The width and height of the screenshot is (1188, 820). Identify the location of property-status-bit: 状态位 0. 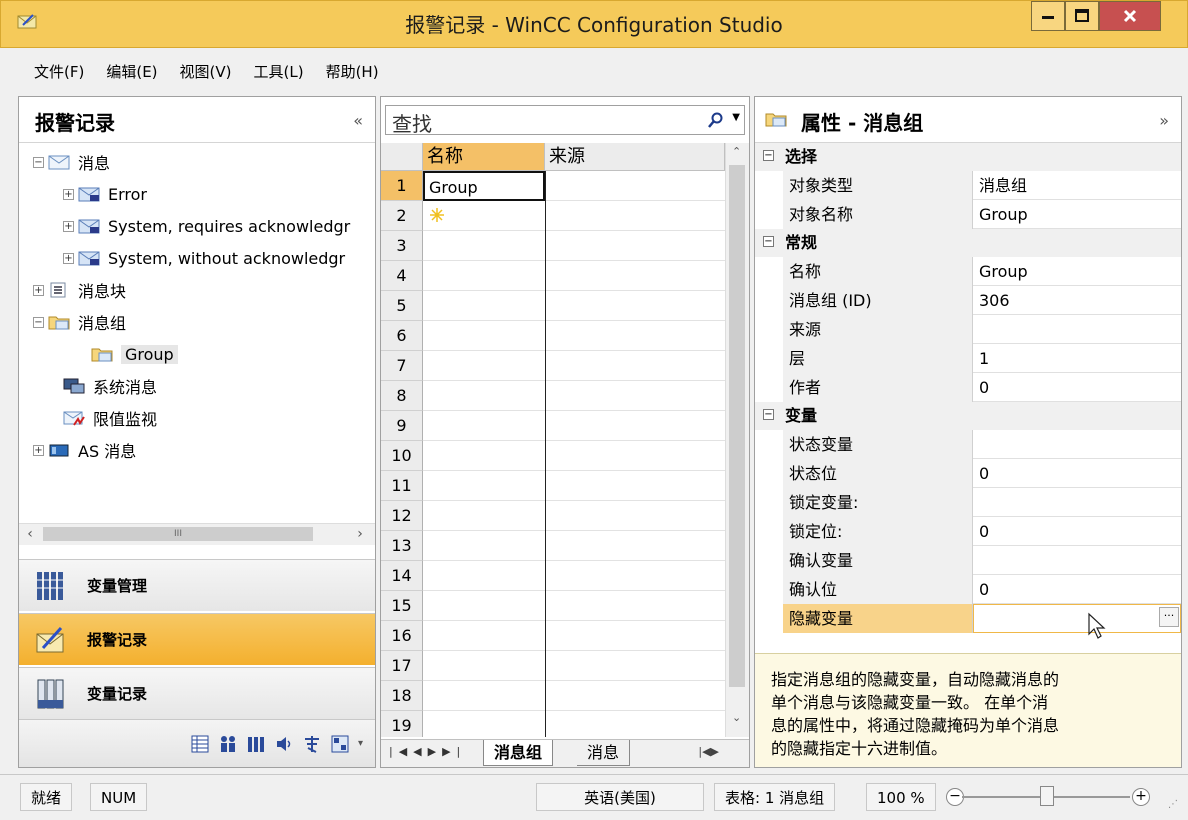
(982, 473).